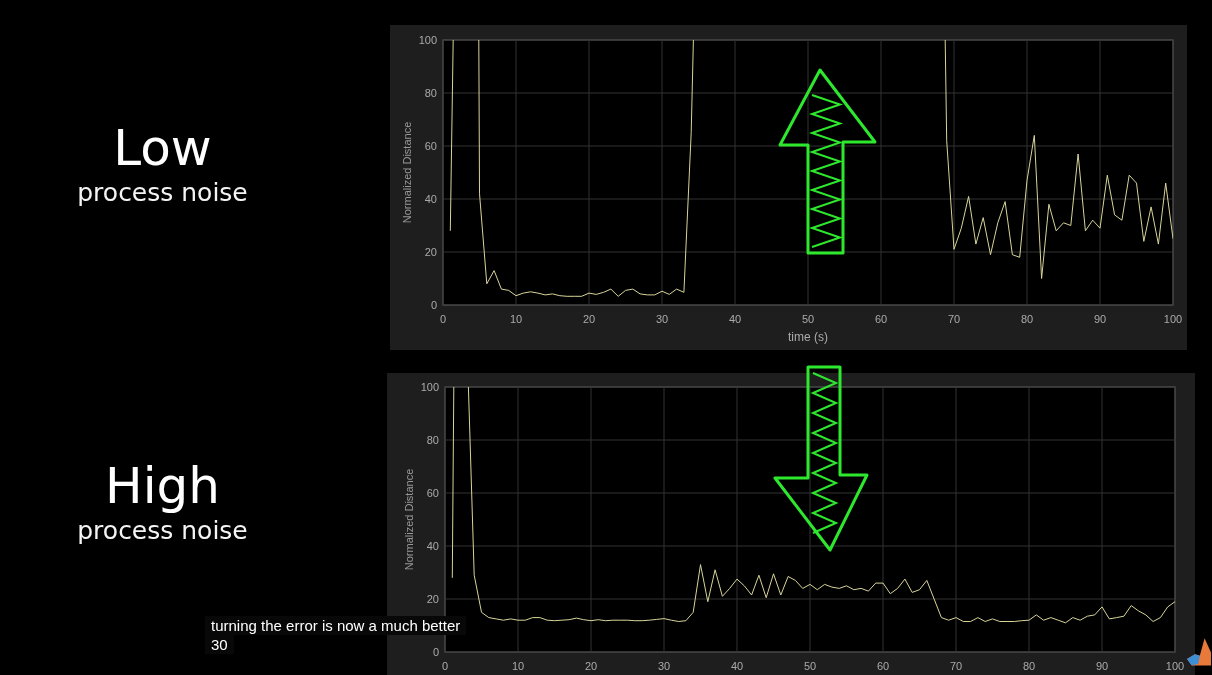 This screenshot has height=675, width=1212. I want to click on label-heading: Low, so click(162, 148).